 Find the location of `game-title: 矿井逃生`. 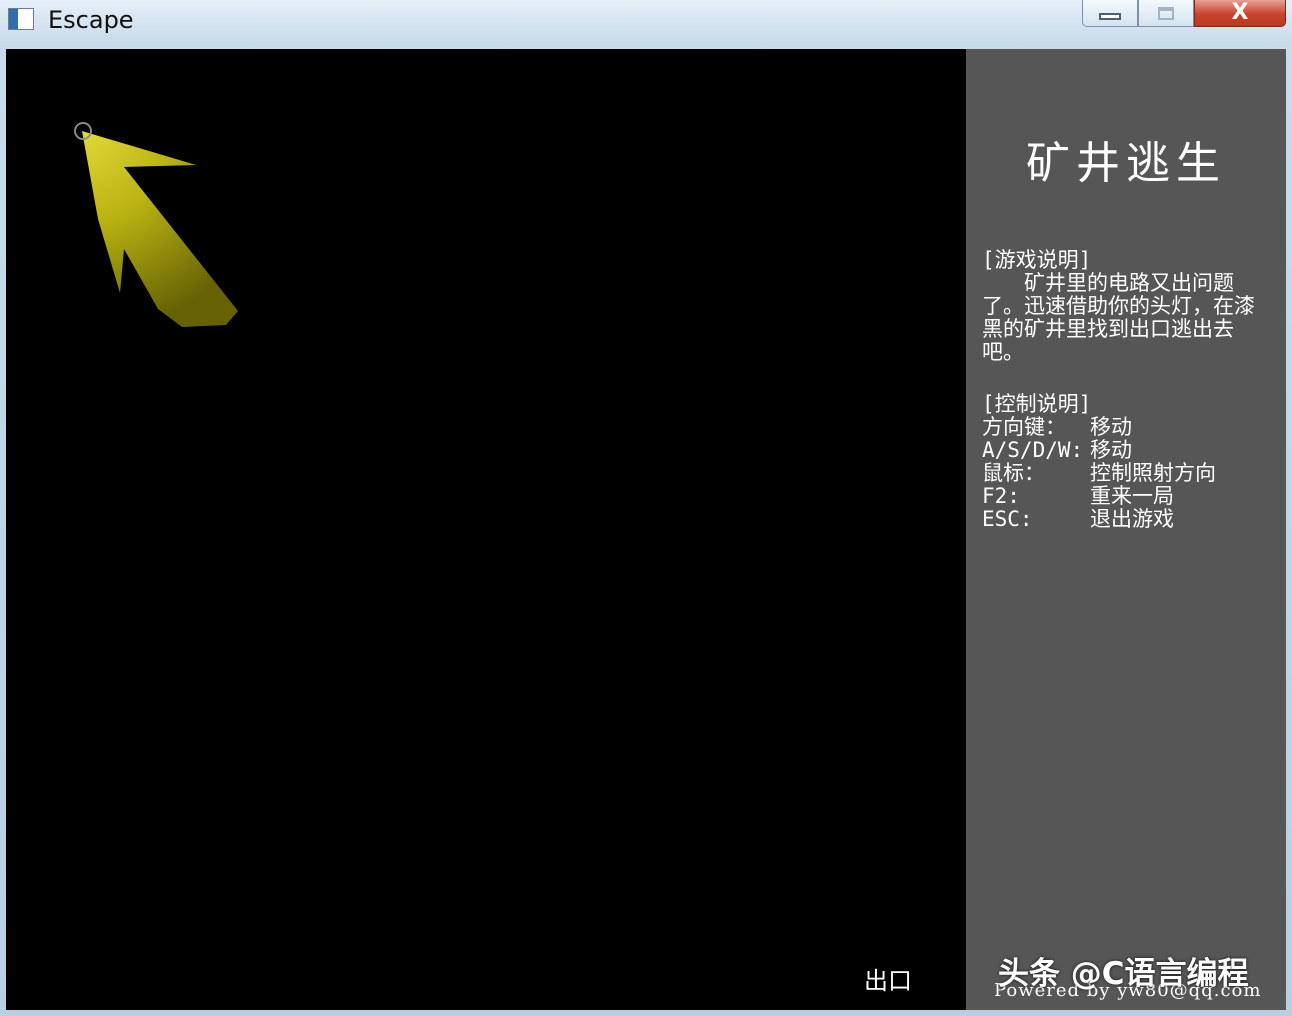

game-title: 矿井逃生 is located at coordinates (1126, 163).